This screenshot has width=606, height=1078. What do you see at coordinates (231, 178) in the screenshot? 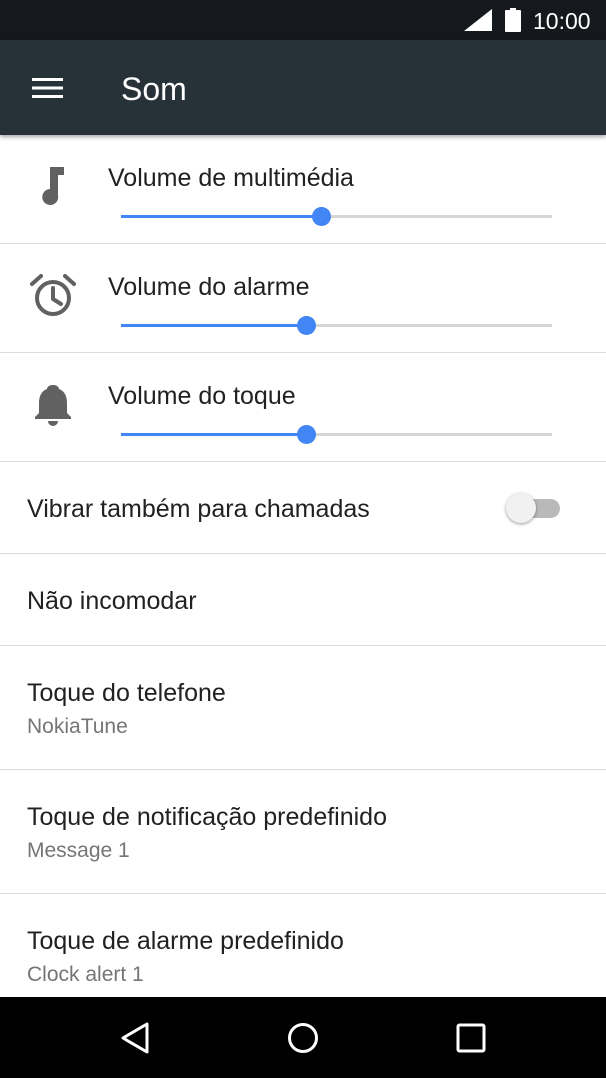
I see `media-volume-label: Volume de multimédia` at bounding box center [231, 178].